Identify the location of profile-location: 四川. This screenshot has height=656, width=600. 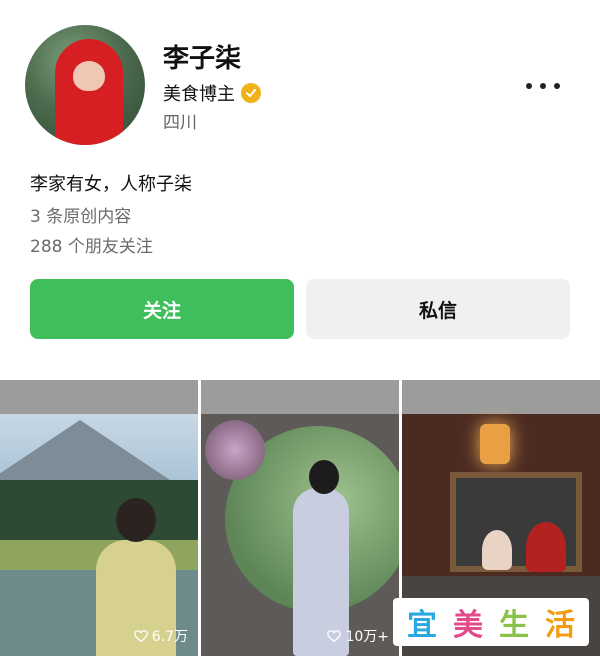
(180, 123).